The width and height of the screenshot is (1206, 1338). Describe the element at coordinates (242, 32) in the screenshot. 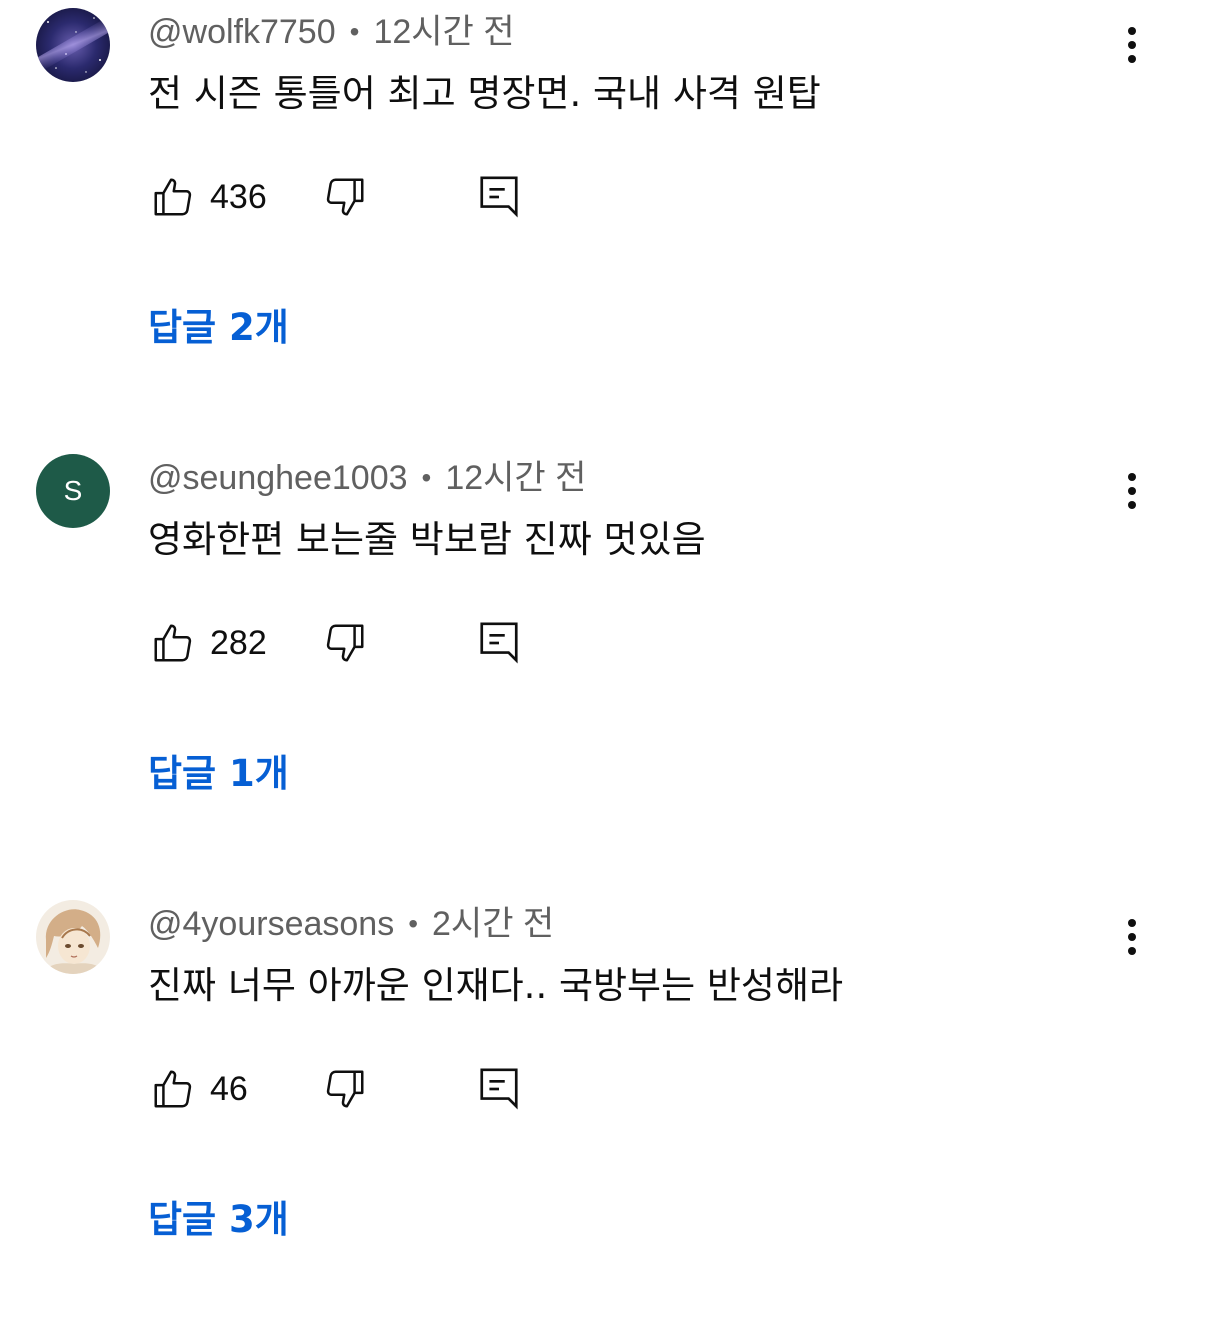

I see `author-handle: @wolfk7750` at that location.